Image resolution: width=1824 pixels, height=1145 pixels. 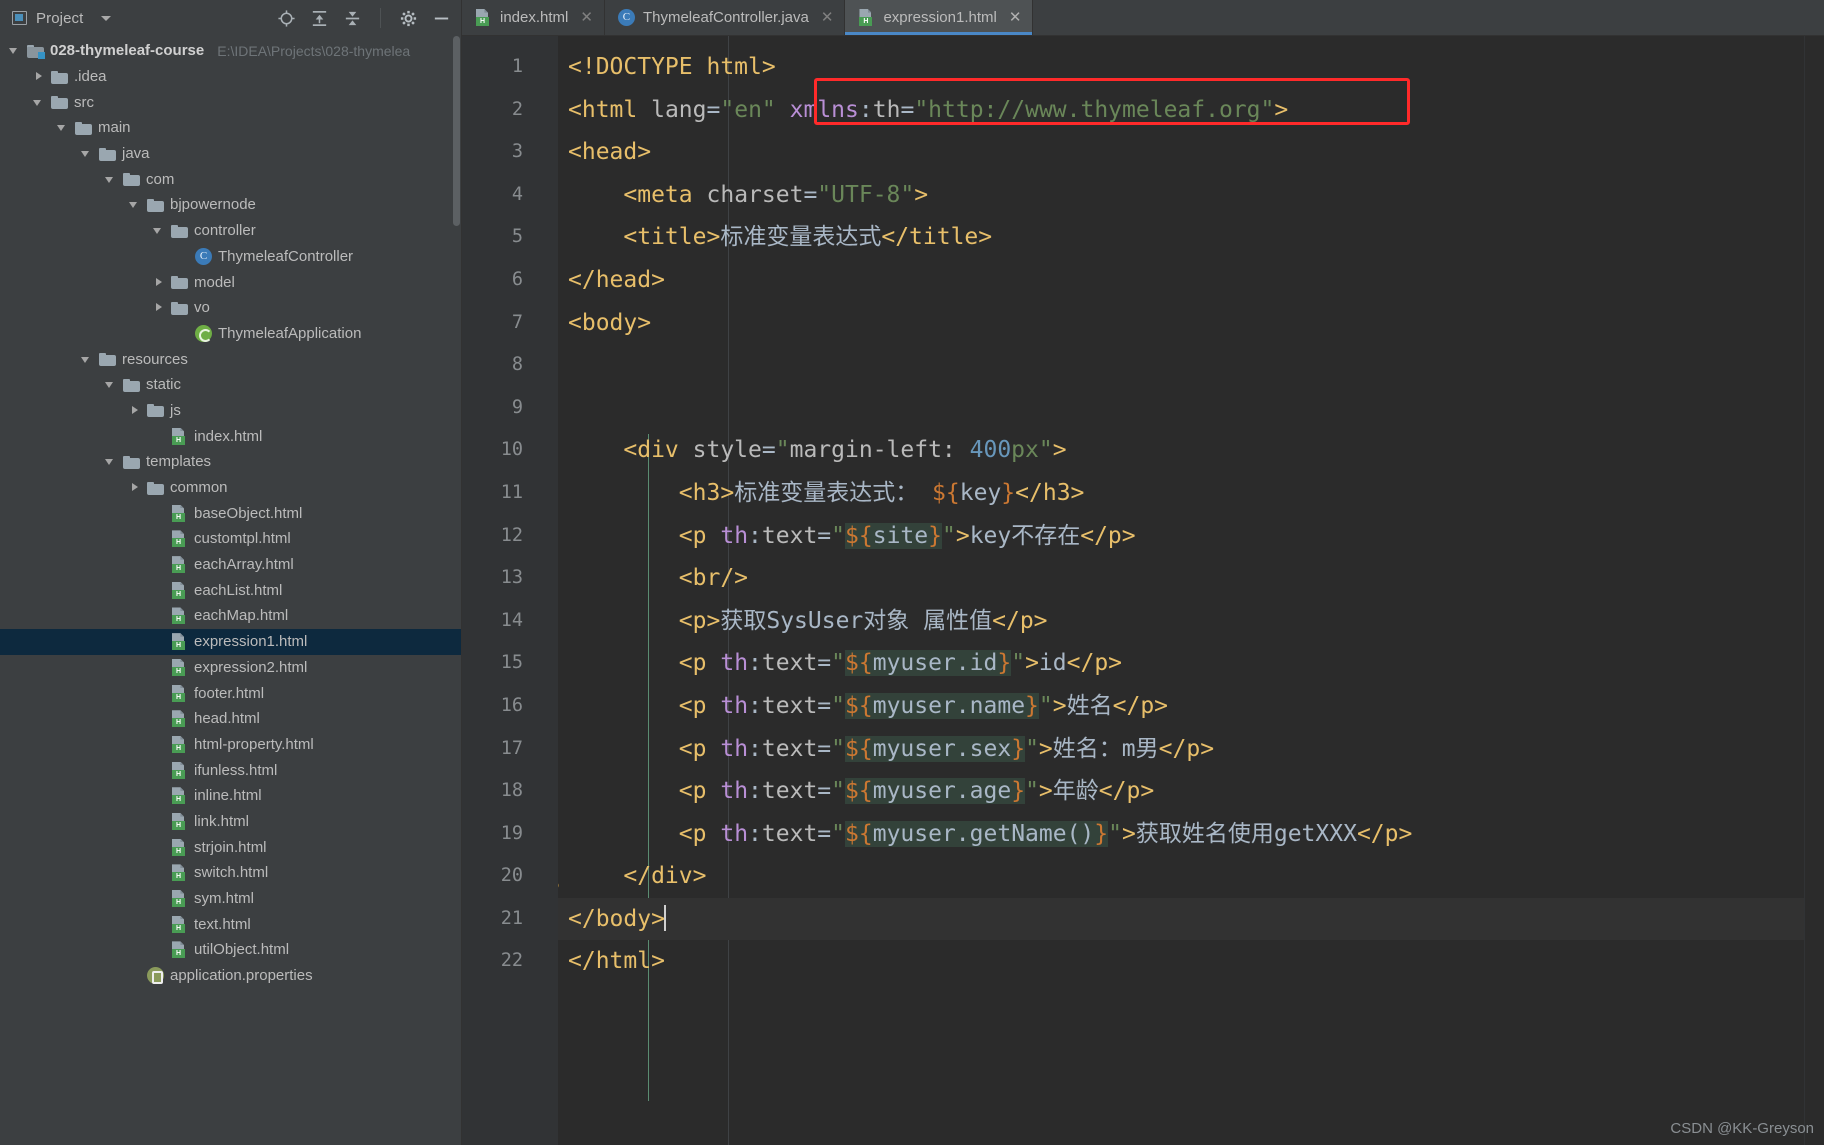 I want to click on code-line: <div style="margin-left: 400px">, so click(x=1181, y=450).